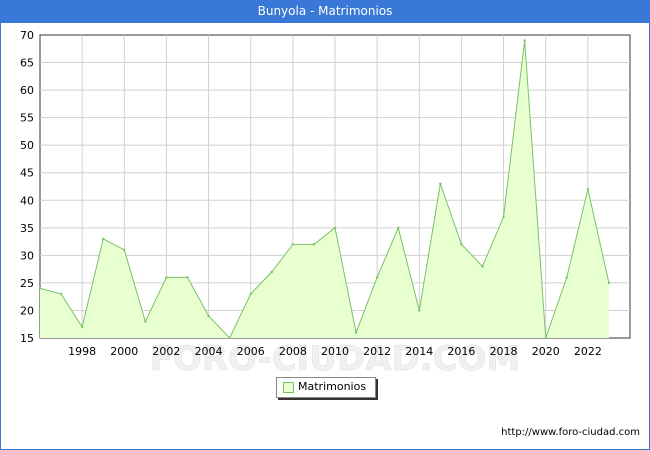 The width and height of the screenshot is (650, 450). Describe the element at coordinates (27, 310) in the screenshot. I see `y-tick-label: 20` at that location.